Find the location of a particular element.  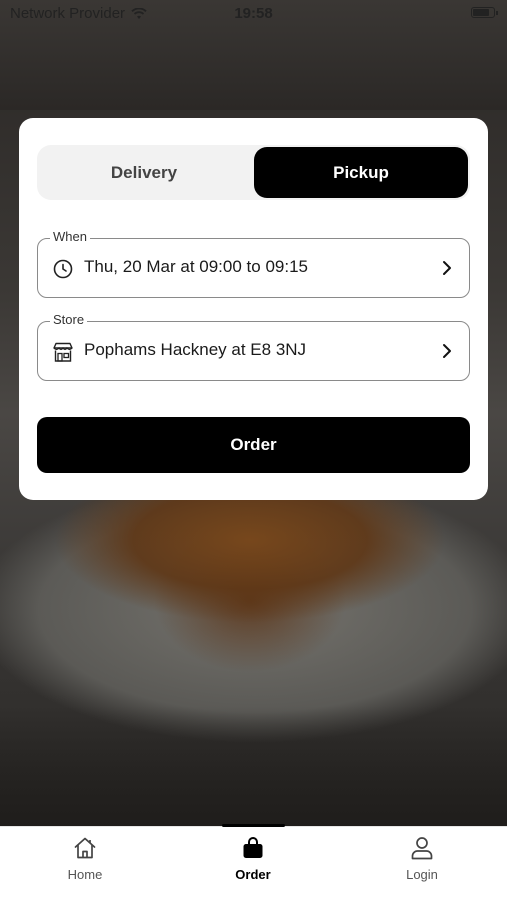

store-field: Store Pophams Hackney at E8 3NJ is located at coordinates (253, 346).